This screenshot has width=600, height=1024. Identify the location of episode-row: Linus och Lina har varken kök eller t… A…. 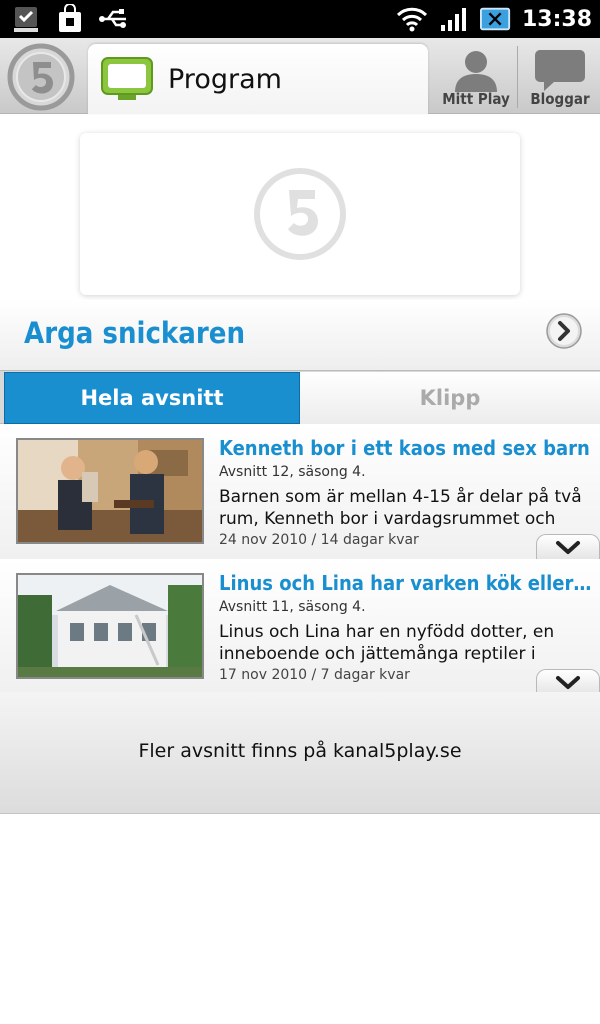
(300, 627).